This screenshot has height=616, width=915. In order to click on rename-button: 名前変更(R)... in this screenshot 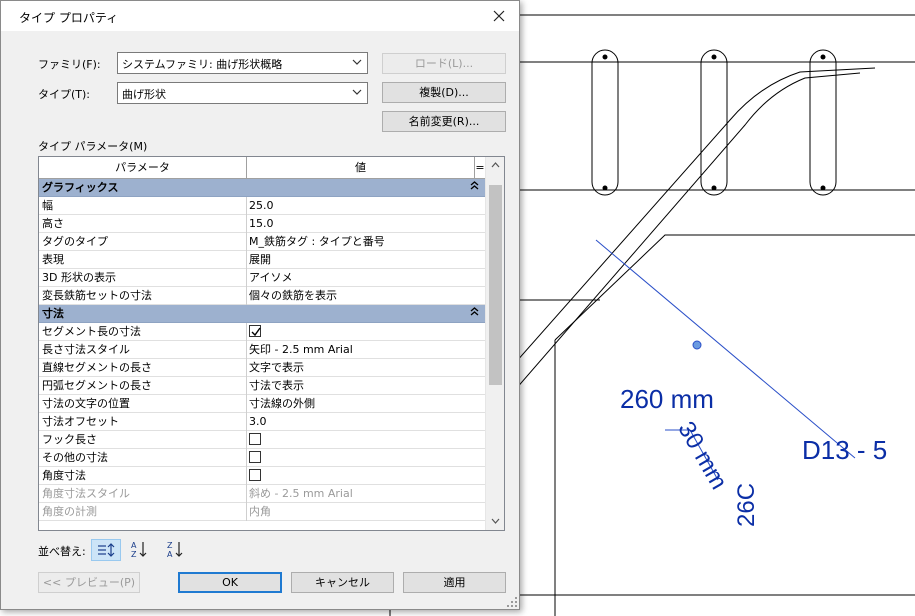, I will do `click(444, 121)`.